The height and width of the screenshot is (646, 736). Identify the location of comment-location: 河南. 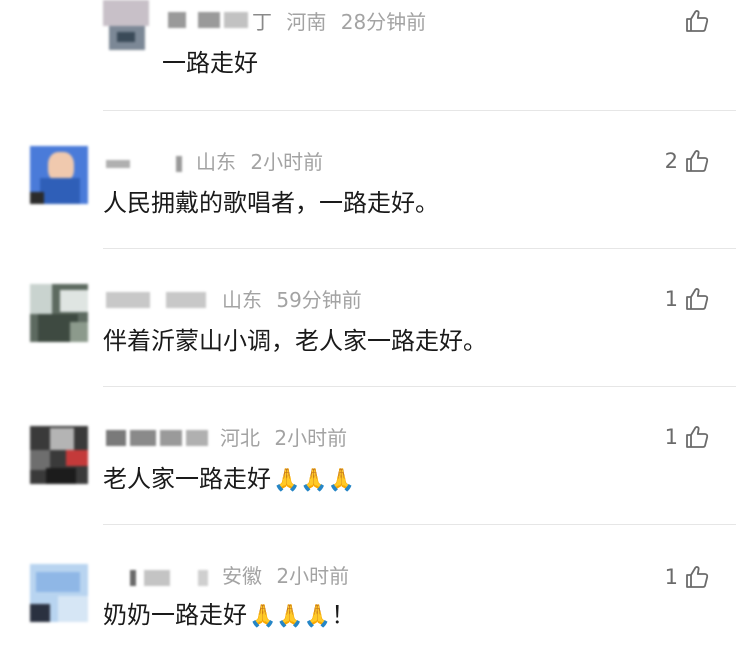
(306, 22).